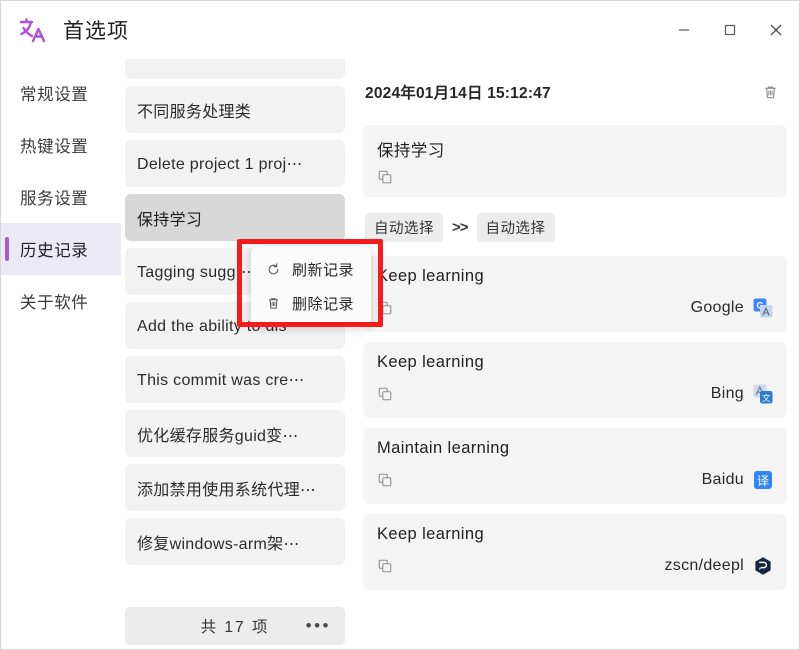 This screenshot has height=650, width=800. What do you see at coordinates (32, 30) in the screenshot?
I see `app-logo-translate-icon` at bounding box center [32, 30].